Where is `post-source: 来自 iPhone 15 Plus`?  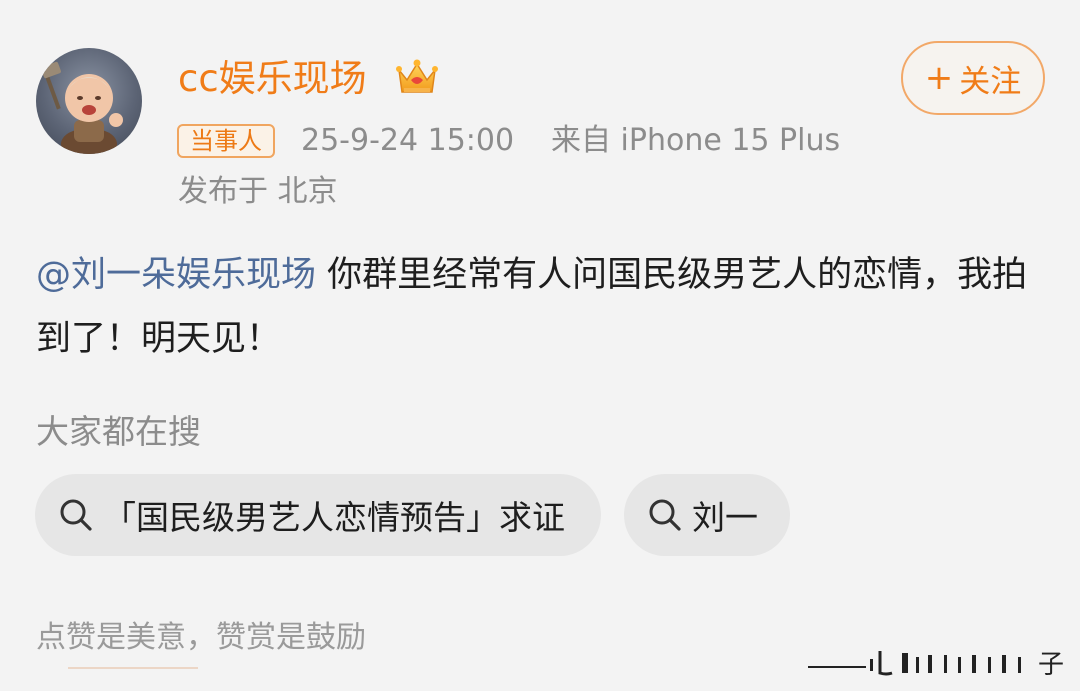
post-source: 来自 iPhone 15 Plus is located at coordinates (696, 140).